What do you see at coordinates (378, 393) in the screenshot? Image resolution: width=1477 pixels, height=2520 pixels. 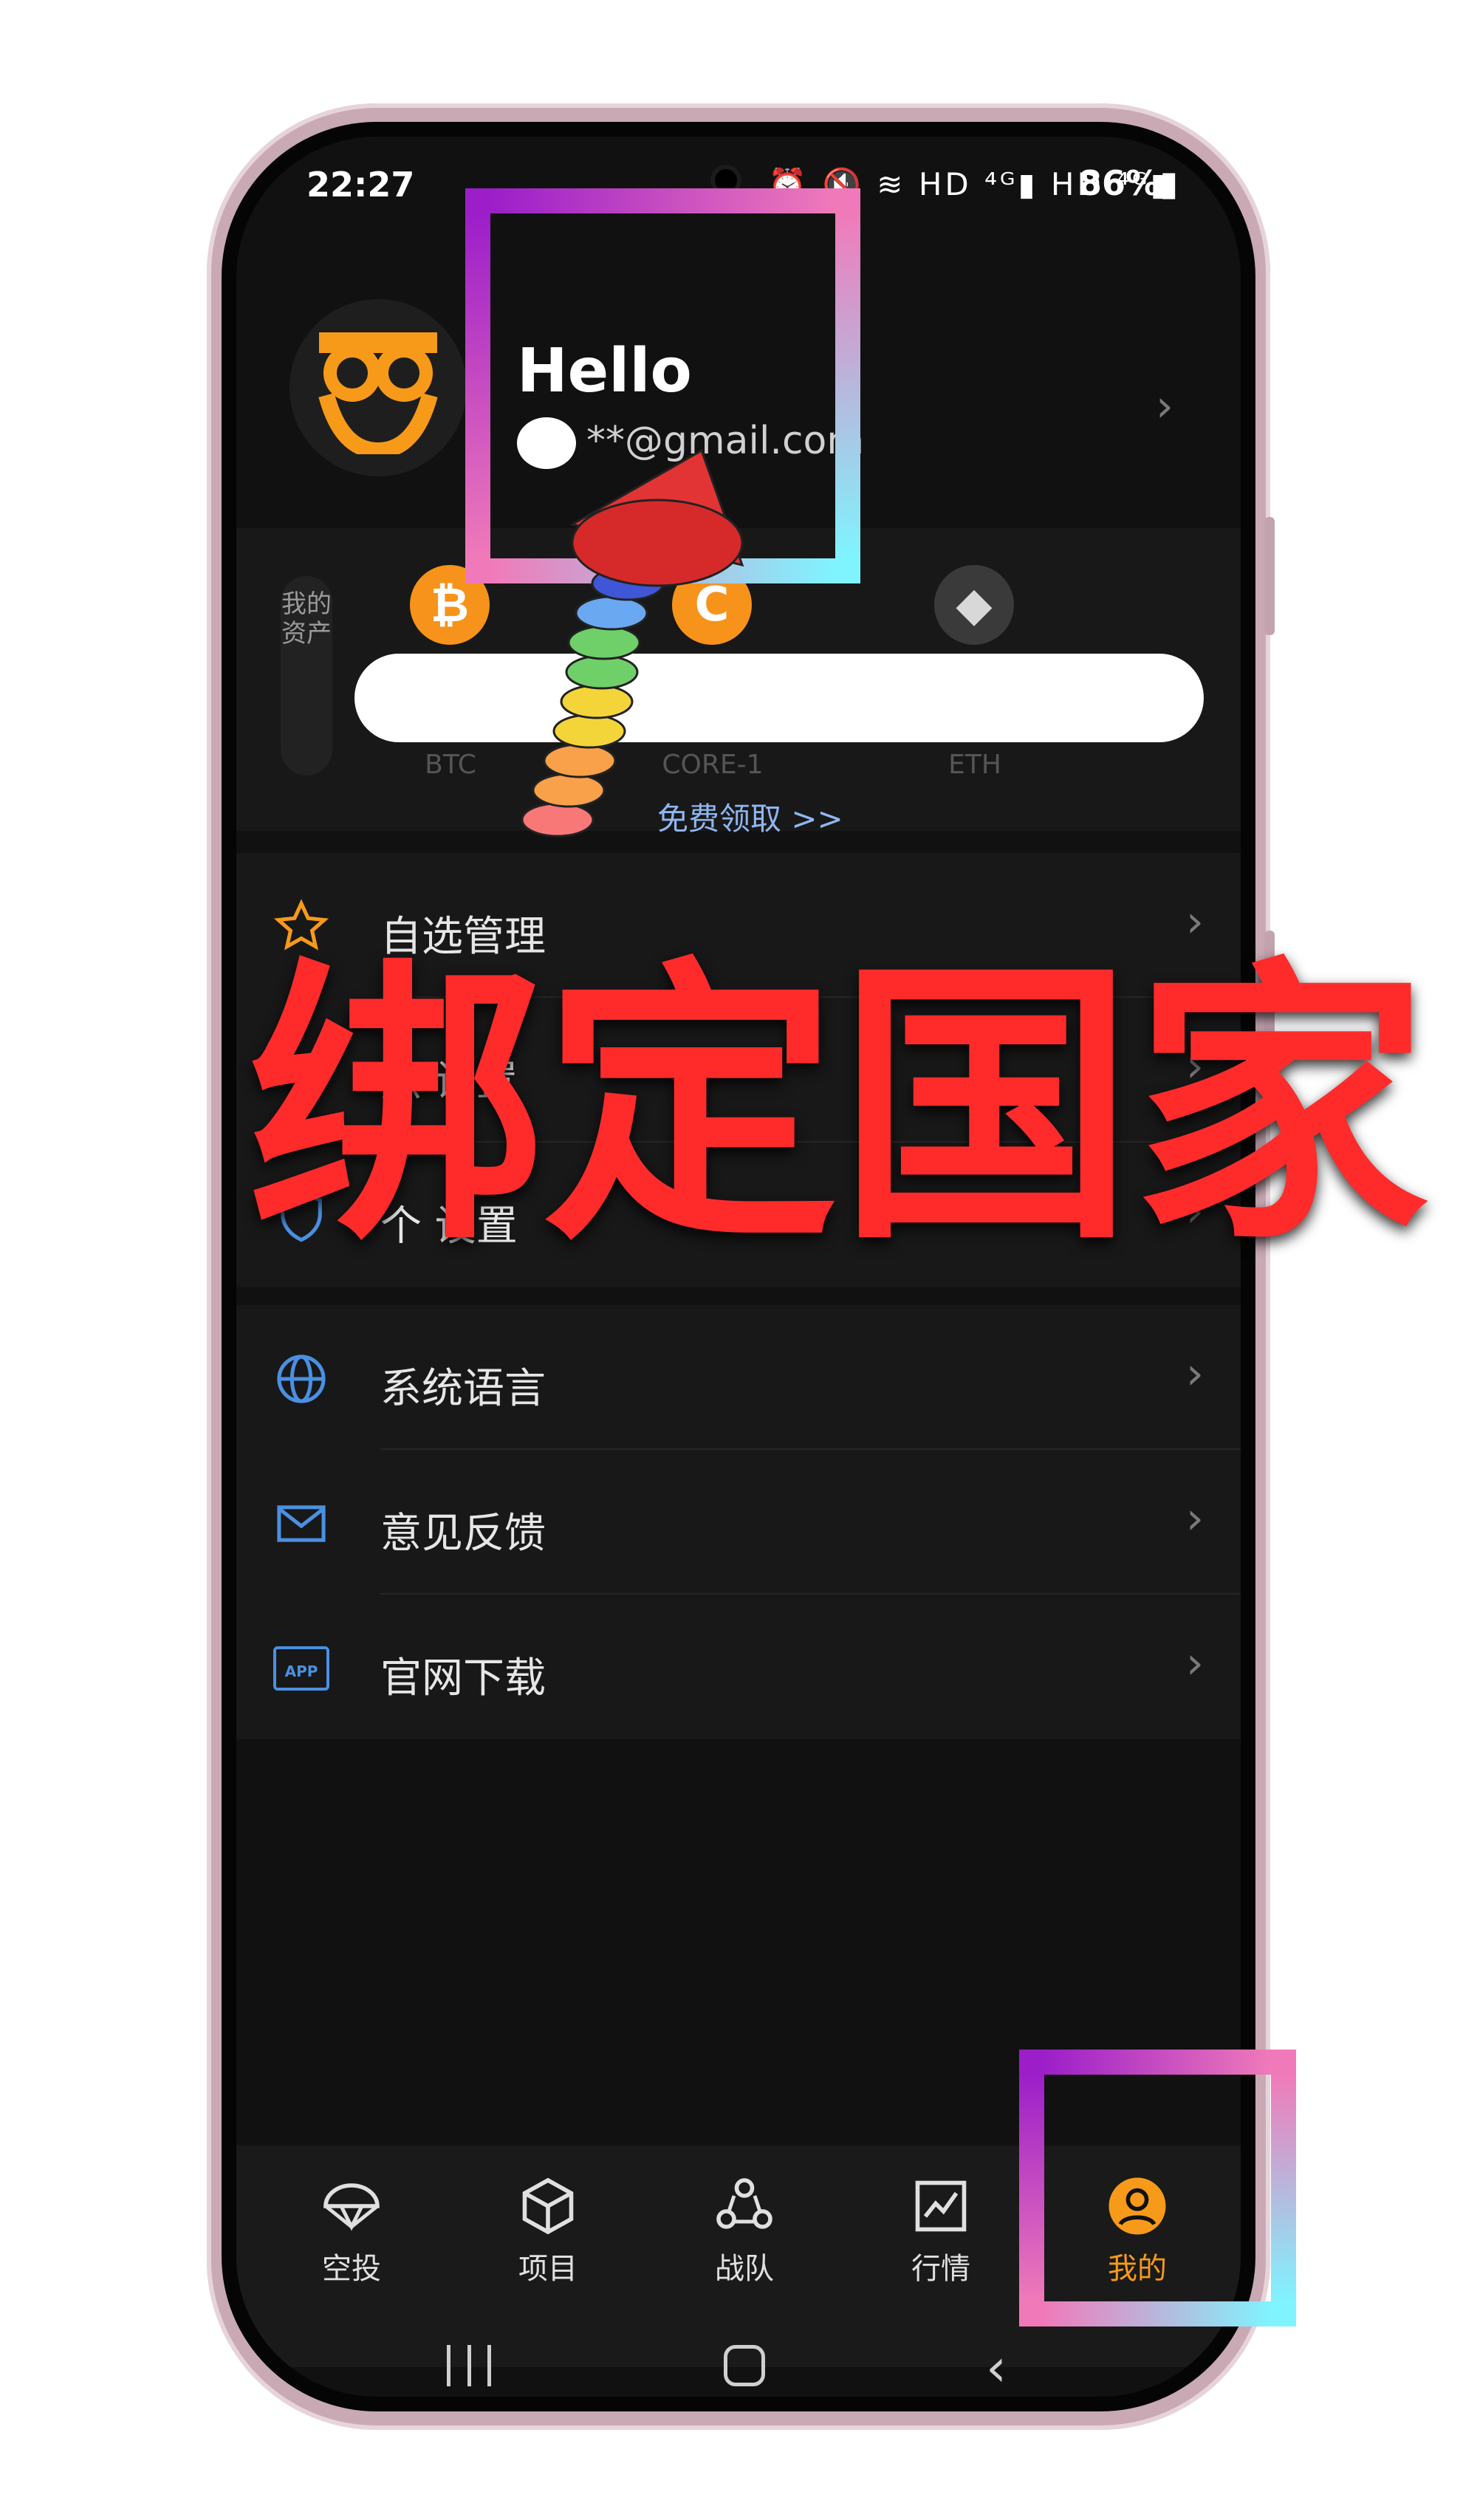 I see `mascot-logo-icon` at bounding box center [378, 393].